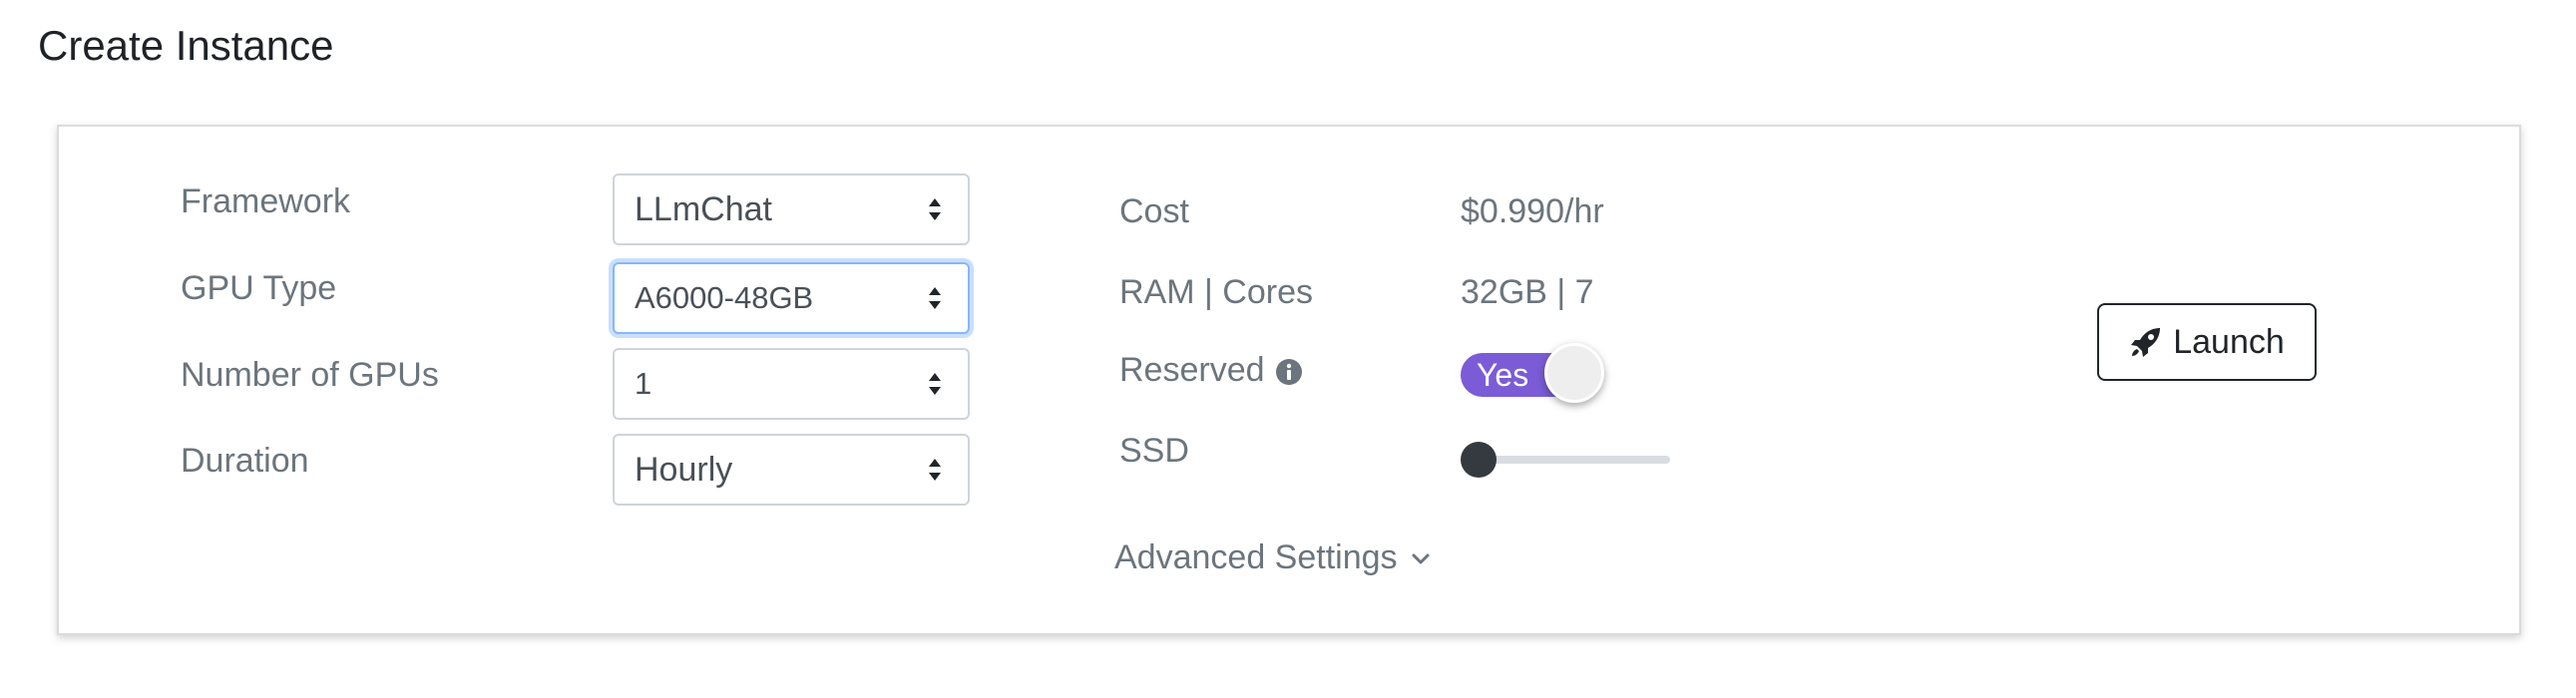  Describe the element at coordinates (1421, 558) in the screenshot. I see `chevron-down-icon` at that location.